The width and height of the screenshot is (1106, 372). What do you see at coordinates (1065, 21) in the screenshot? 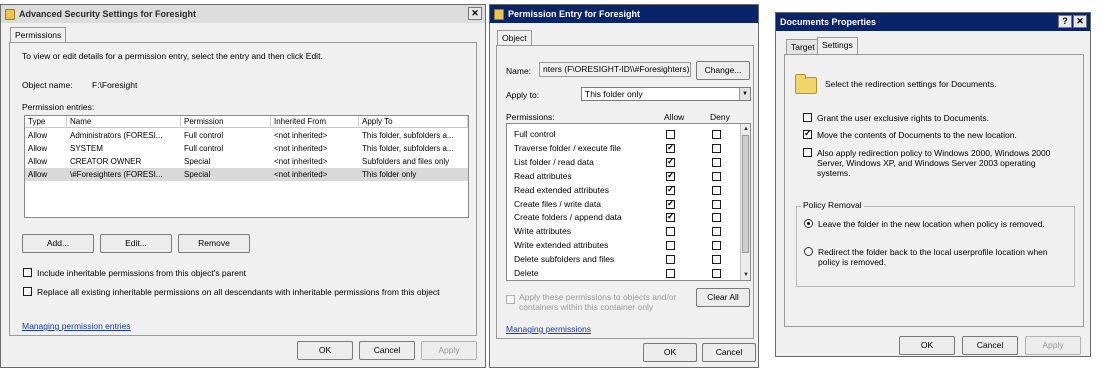
I see `help-icon: ?` at bounding box center [1065, 21].